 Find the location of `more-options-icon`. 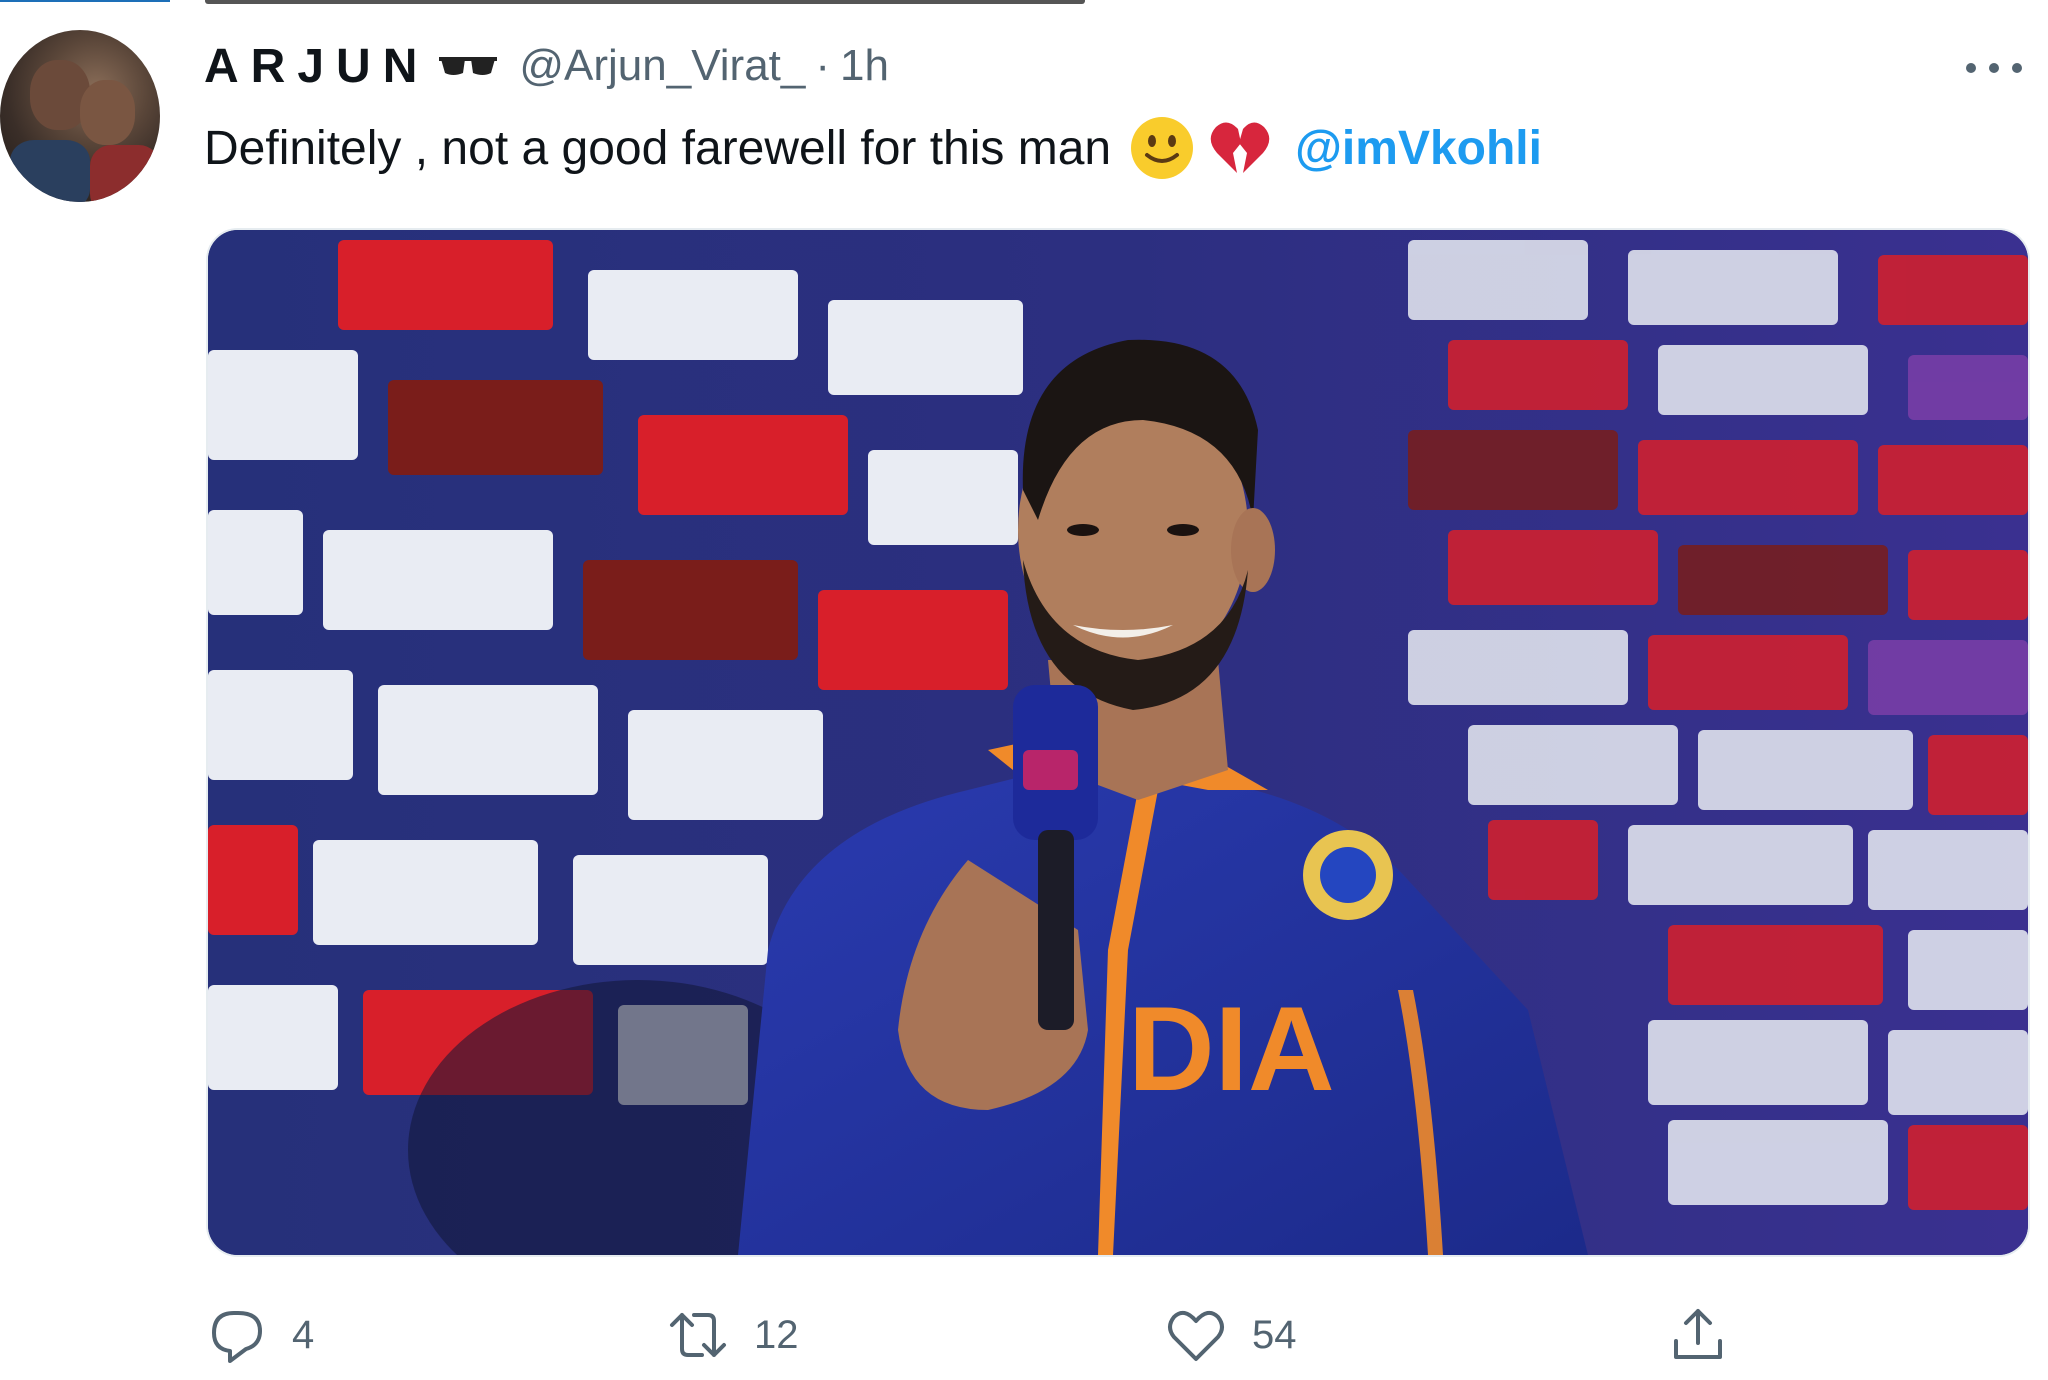

more-options-icon is located at coordinates (1994, 68).